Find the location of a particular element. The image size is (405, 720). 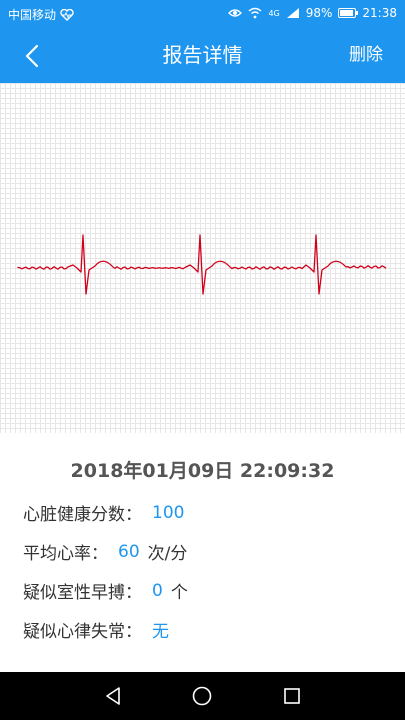

metric-avg-heart-rate: 平均心率： 60 次/分 is located at coordinates (105, 552).